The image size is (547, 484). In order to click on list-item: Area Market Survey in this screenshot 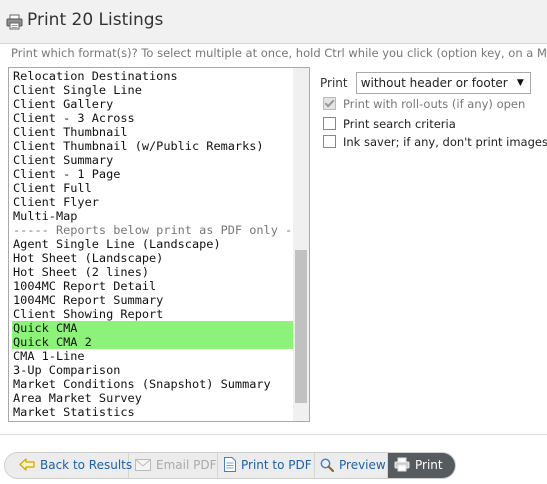, I will do `click(160, 398)`.